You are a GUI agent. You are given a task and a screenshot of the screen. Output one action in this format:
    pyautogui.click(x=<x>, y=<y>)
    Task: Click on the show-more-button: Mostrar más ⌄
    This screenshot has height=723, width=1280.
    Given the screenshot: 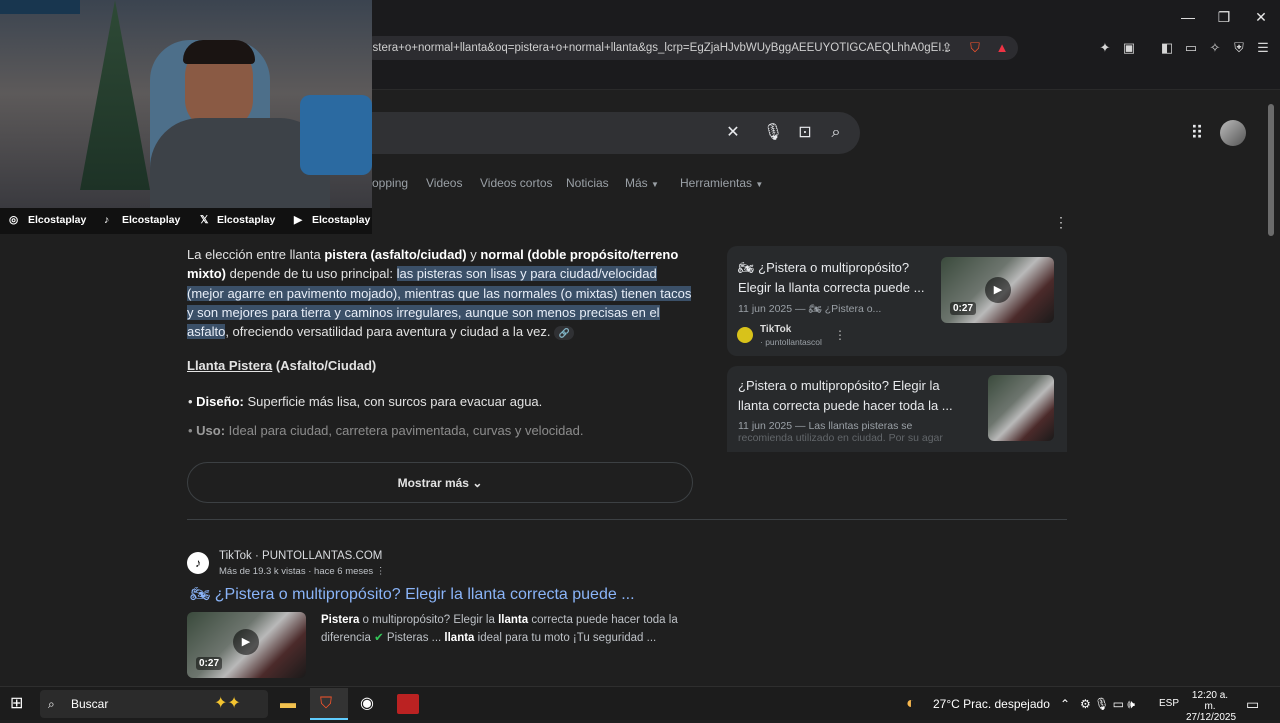 What is the action you would take?
    pyautogui.click(x=440, y=482)
    